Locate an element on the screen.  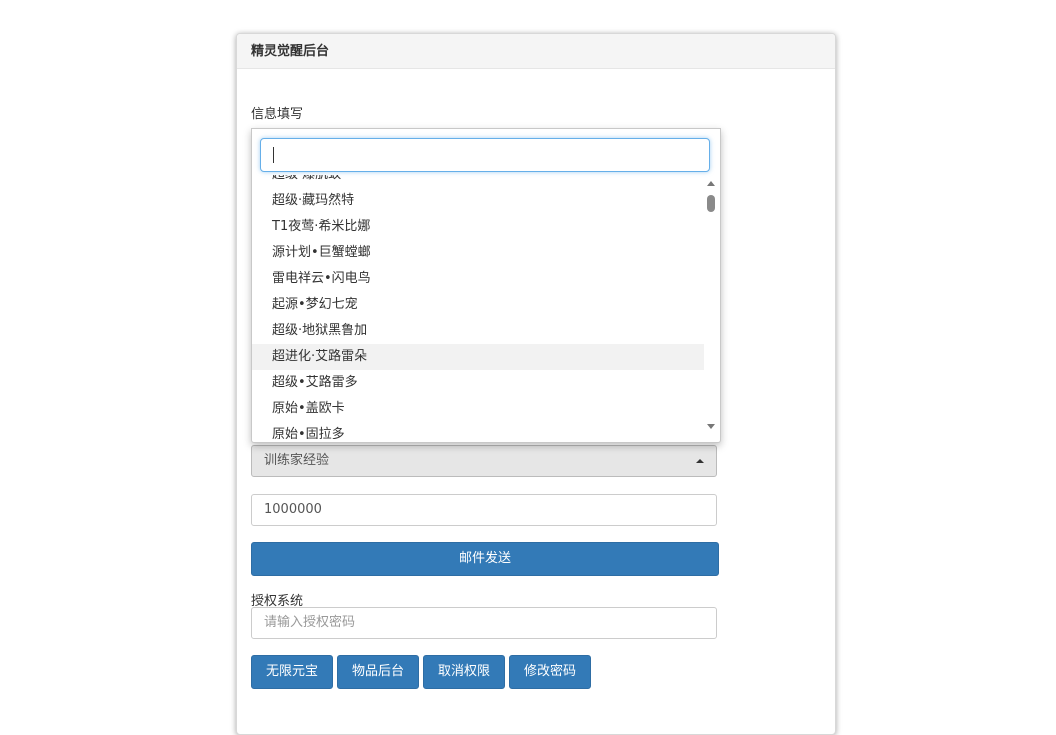
dropdown-option: 起源•梦幻七宠 is located at coordinates (478, 305).